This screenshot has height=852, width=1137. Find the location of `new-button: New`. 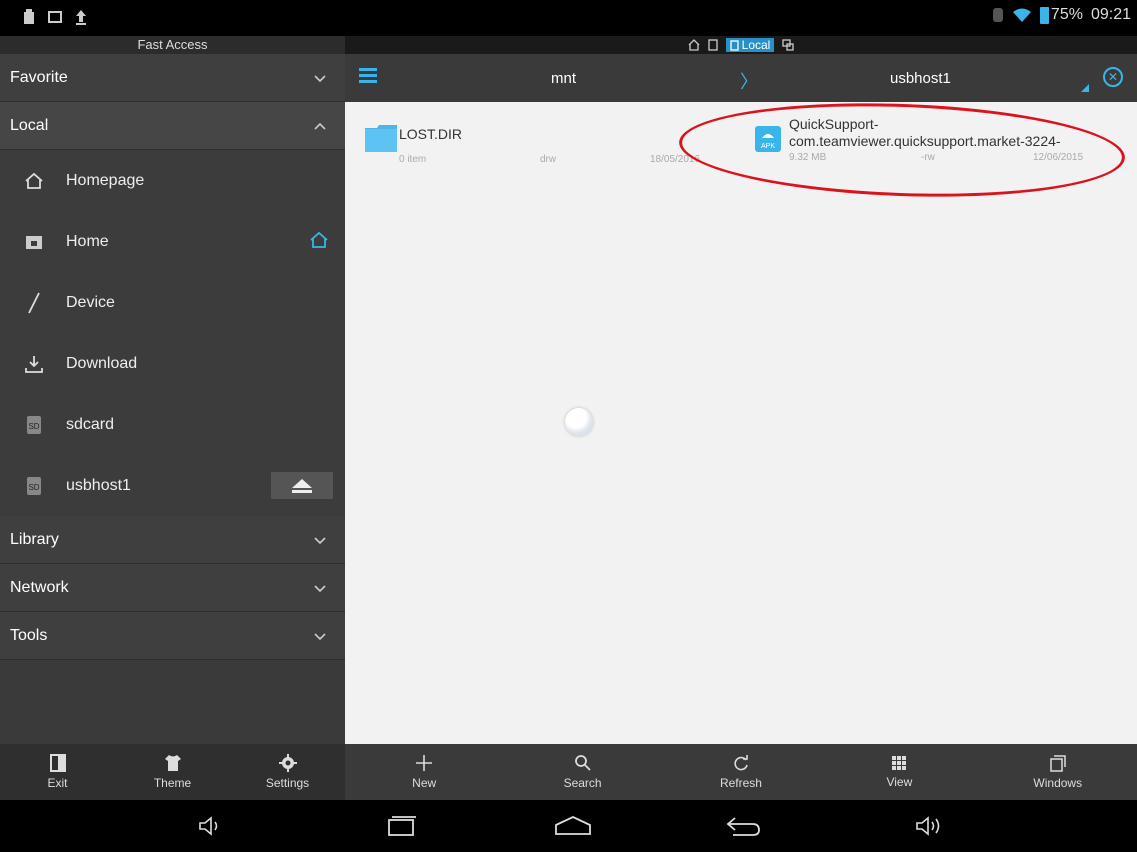

new-button: New is located at coordinates (424, 772).